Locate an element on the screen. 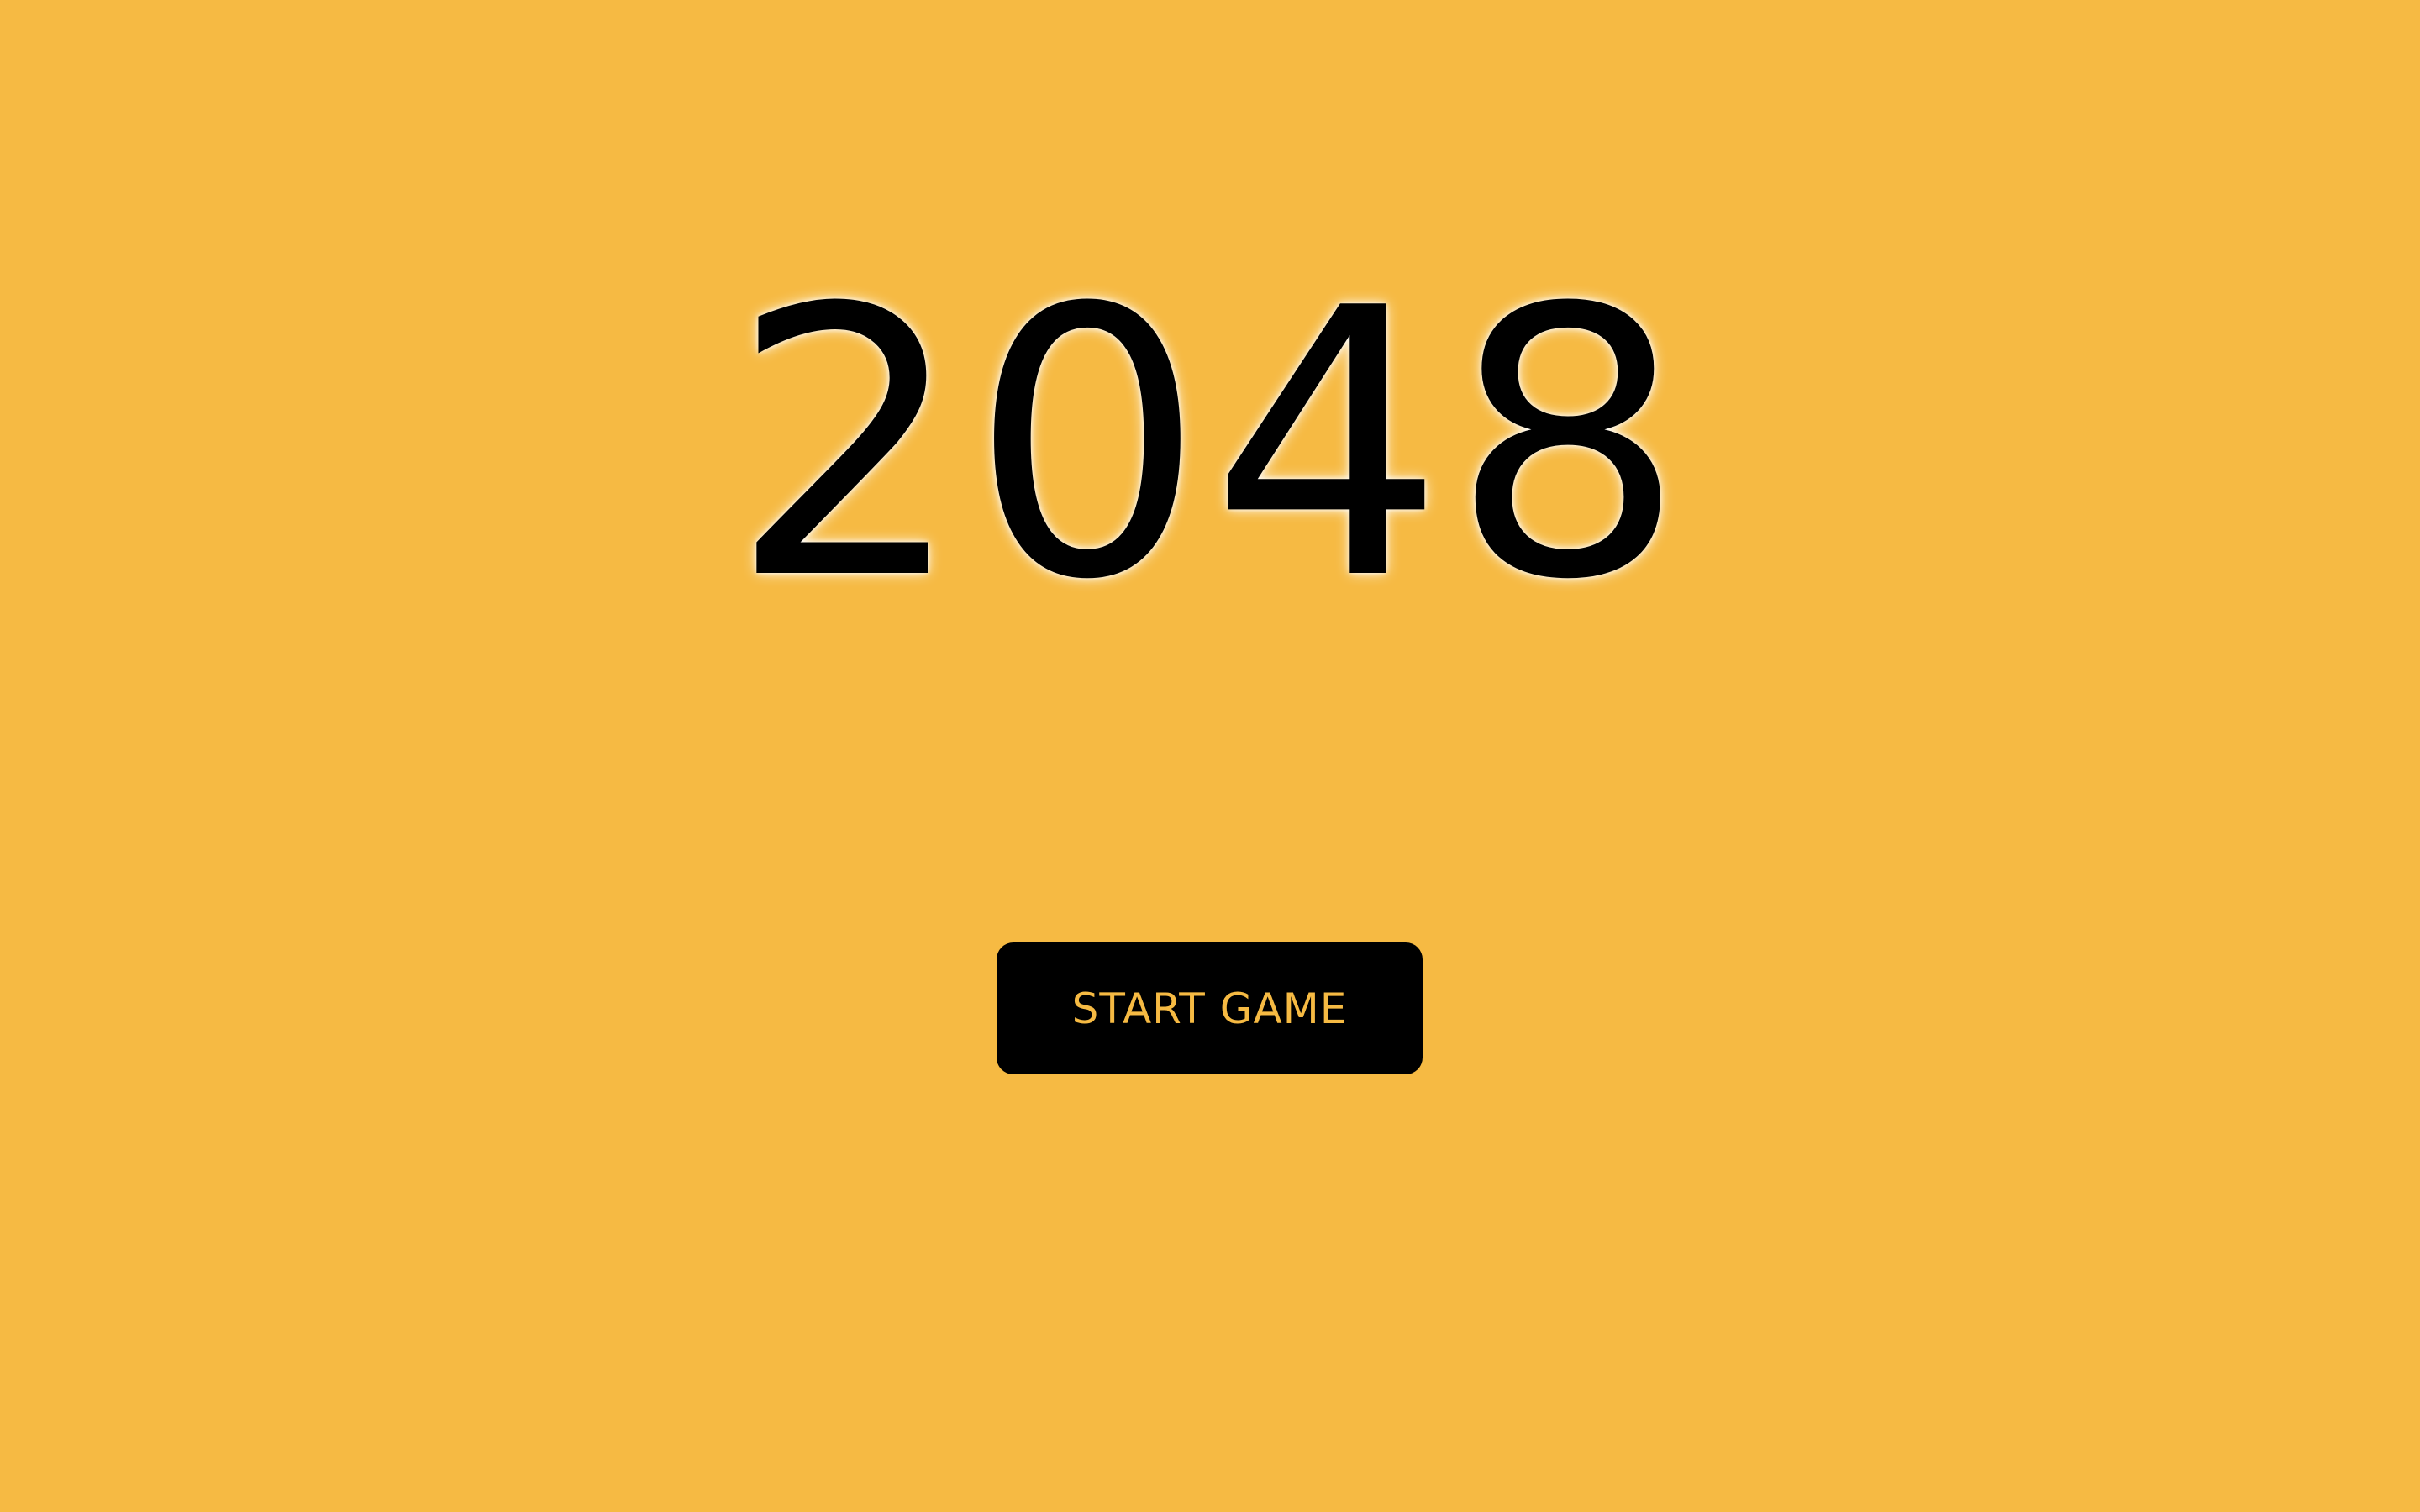 This screenshot has width=2420, height=1512. start-game-button-label: START GAME is located at coordinates (1209, 1008).